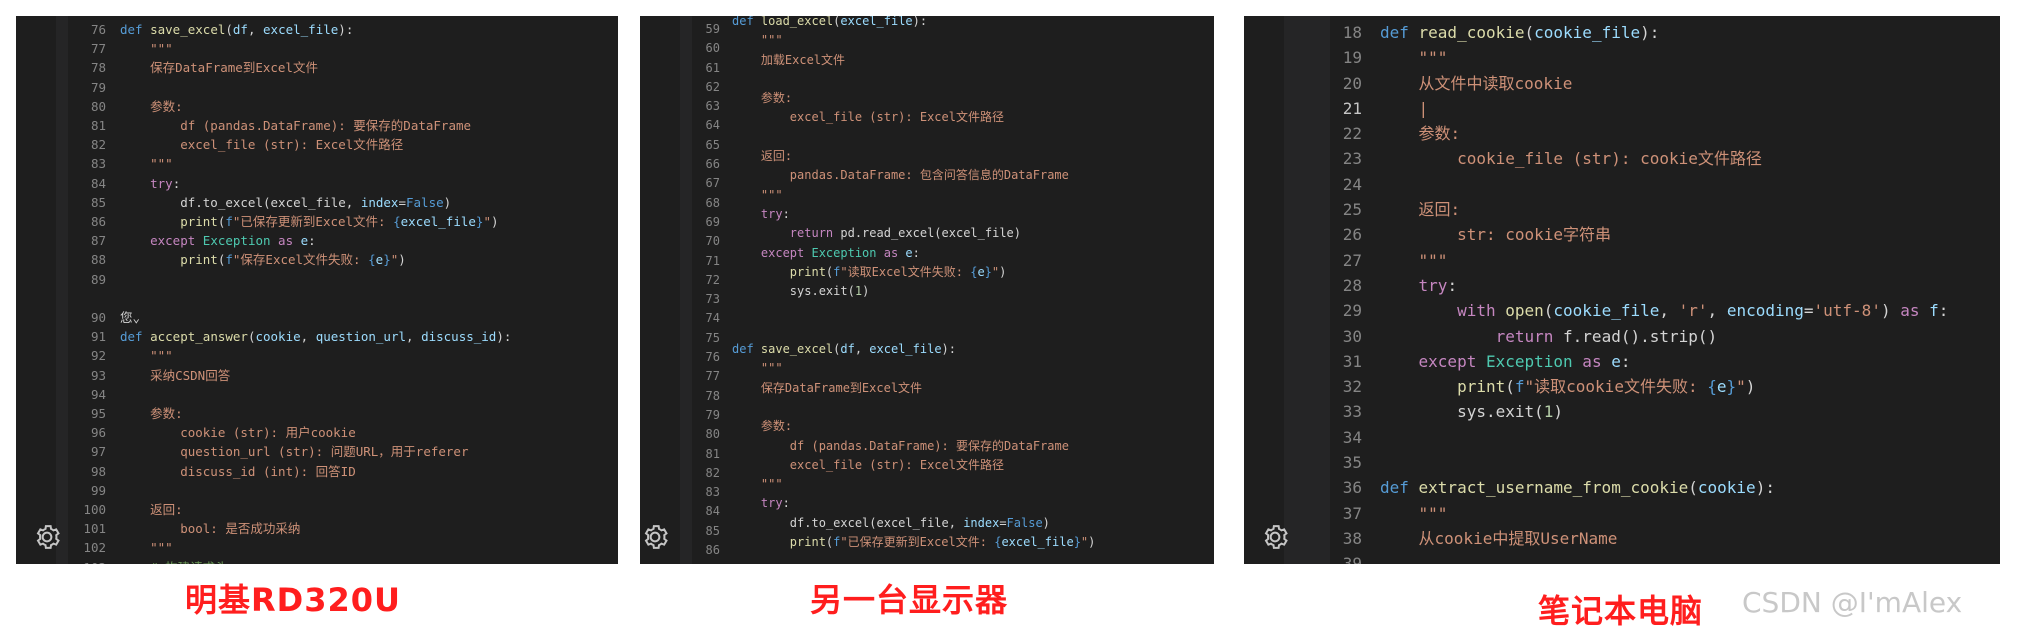 The image size is (2018, 640). What do you see at coordinates (262, 145) in the screenshot?
I see `code-token: excel_file (str): Excel文件路径` at bounding box center [262, 145].